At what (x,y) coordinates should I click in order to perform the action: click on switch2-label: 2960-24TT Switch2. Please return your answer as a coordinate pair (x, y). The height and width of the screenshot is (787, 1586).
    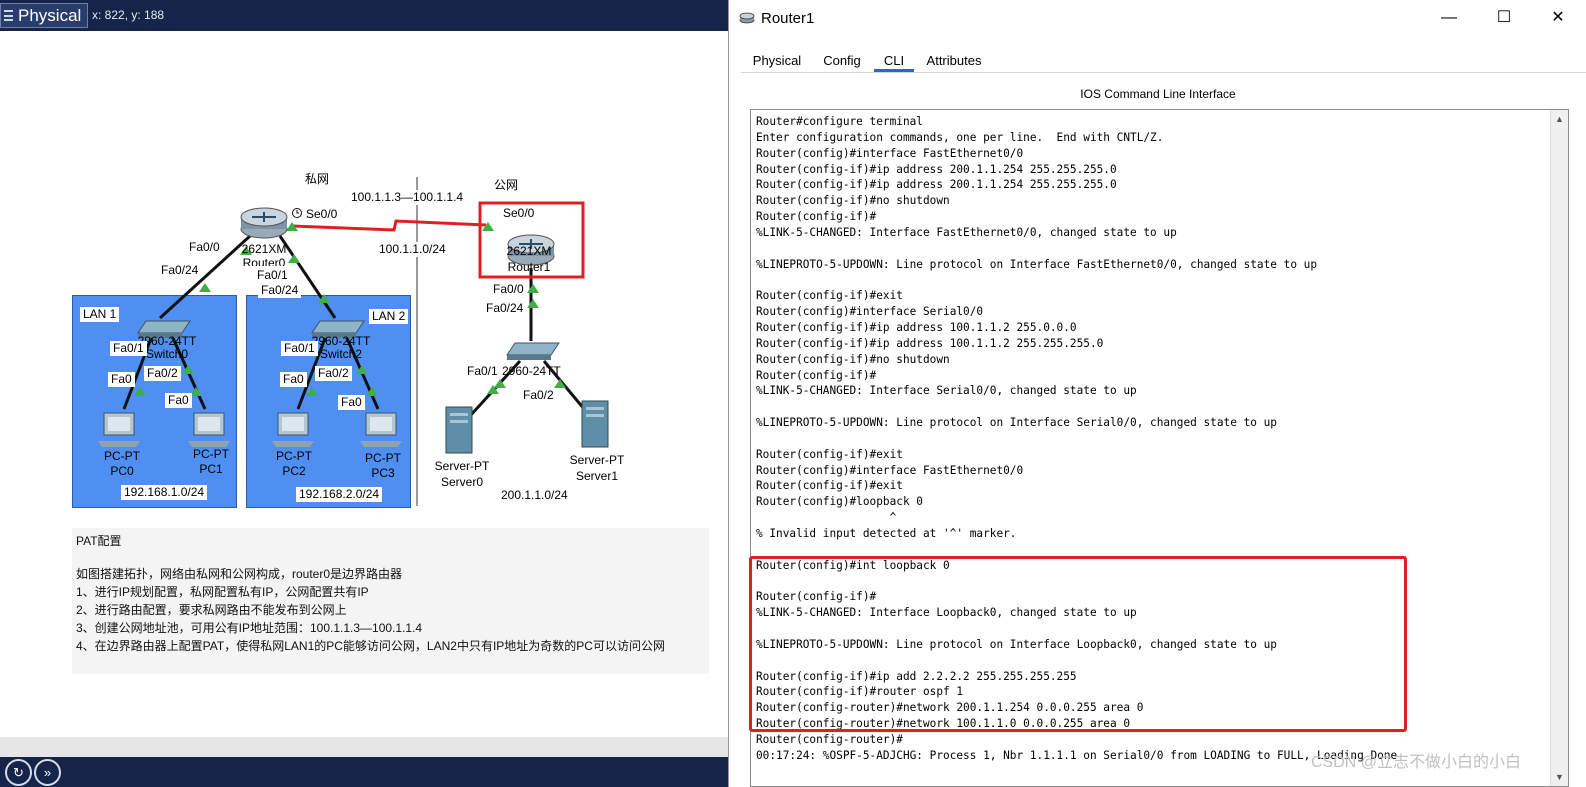
    Looking at the image, I should click on (341, 348).